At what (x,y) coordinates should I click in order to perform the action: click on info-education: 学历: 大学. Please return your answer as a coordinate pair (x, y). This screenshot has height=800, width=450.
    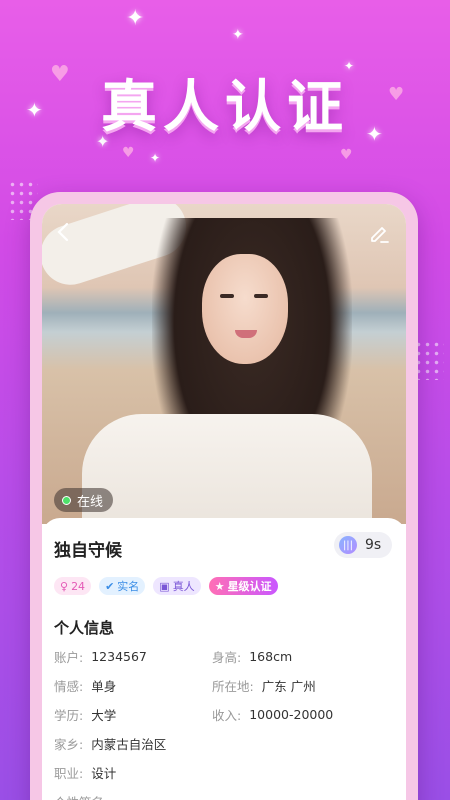
    Looking at the image, I should click on (133, 714).